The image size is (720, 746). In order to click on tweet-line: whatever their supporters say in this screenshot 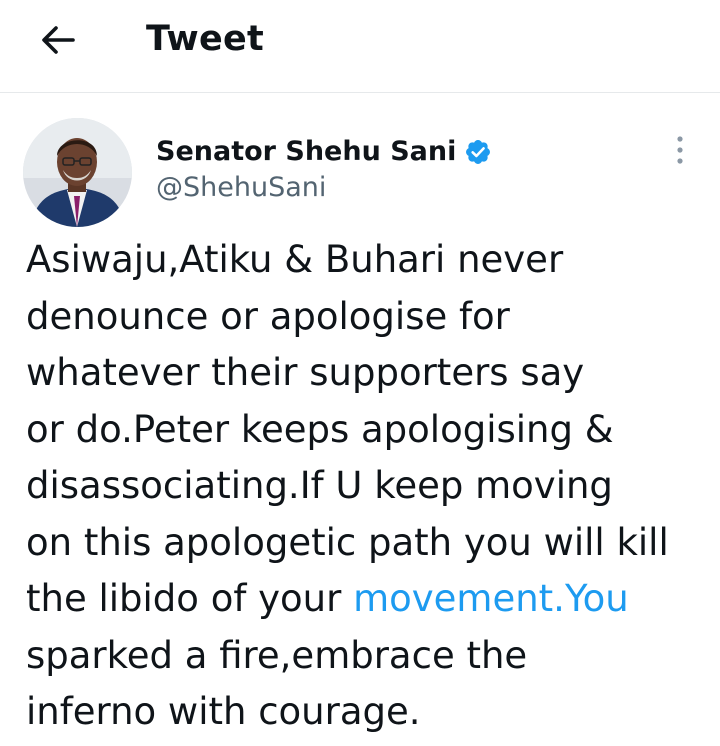, I will do `click(305, 372)`.